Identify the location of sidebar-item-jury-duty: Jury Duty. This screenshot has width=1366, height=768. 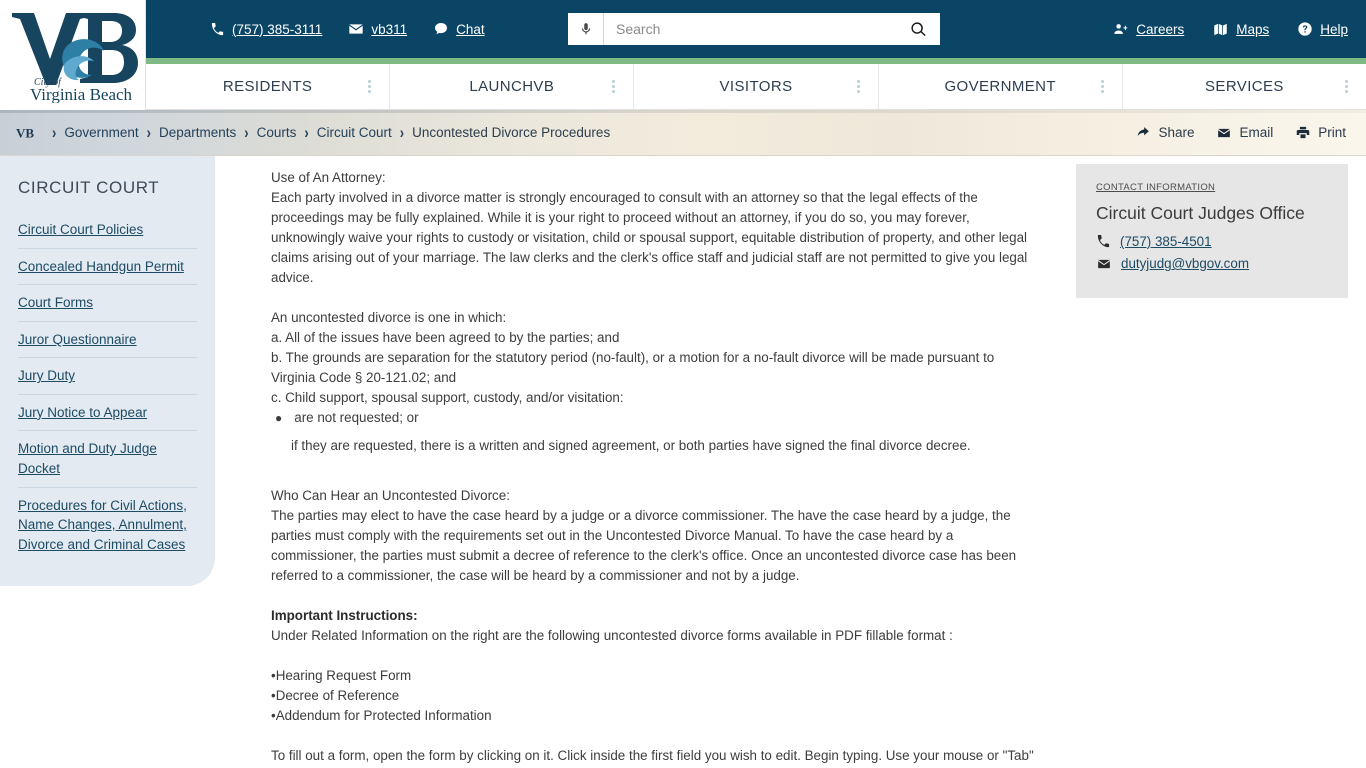
(107, 376).